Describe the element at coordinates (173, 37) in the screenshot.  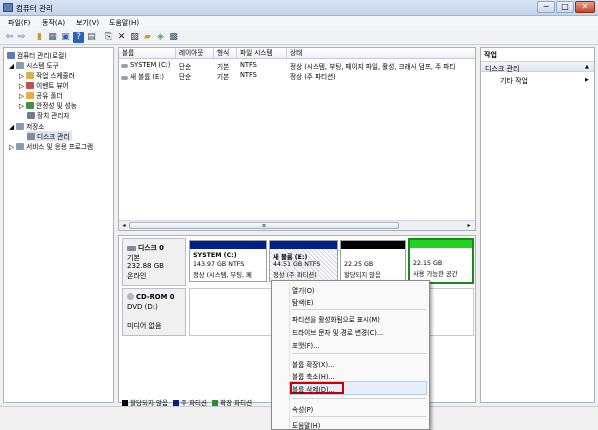
I see `refresh-icon: ▩` at that location.